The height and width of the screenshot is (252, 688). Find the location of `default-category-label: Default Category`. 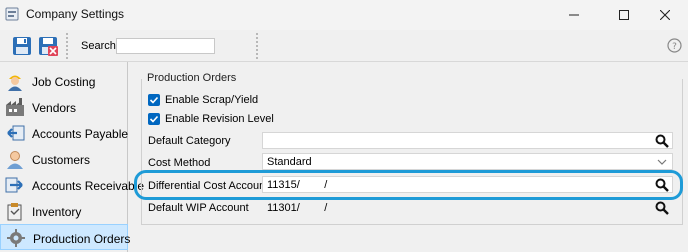

default-category-label: Default Category is located at coordinates (189, 141).